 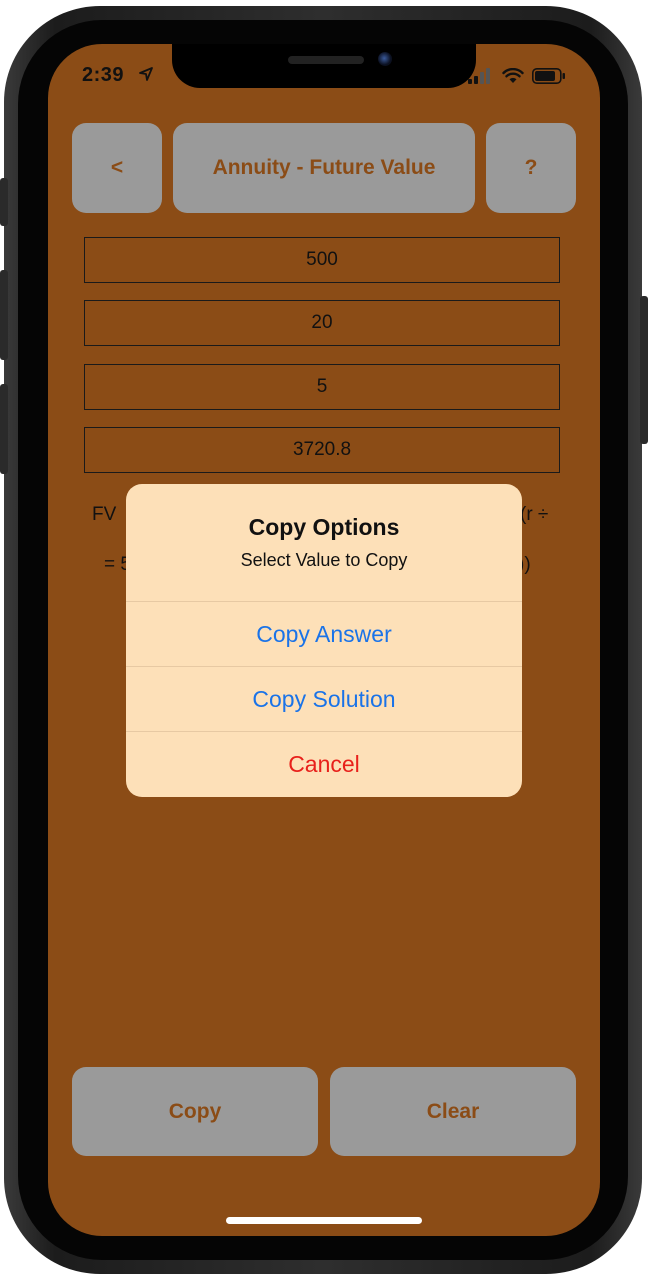 I want to click on payment-value: 500, so click(x=322, y=259).